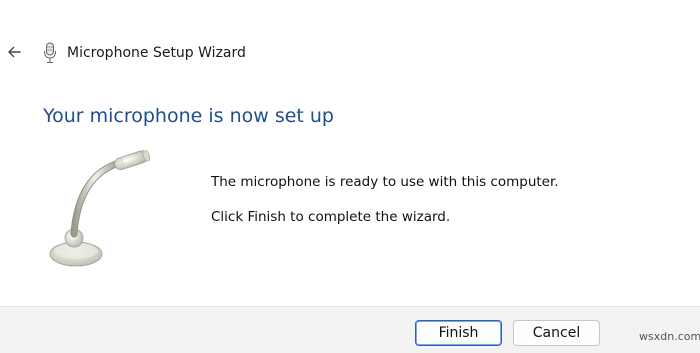  I want to click on desk-microphone-icon, so click(99, 208).